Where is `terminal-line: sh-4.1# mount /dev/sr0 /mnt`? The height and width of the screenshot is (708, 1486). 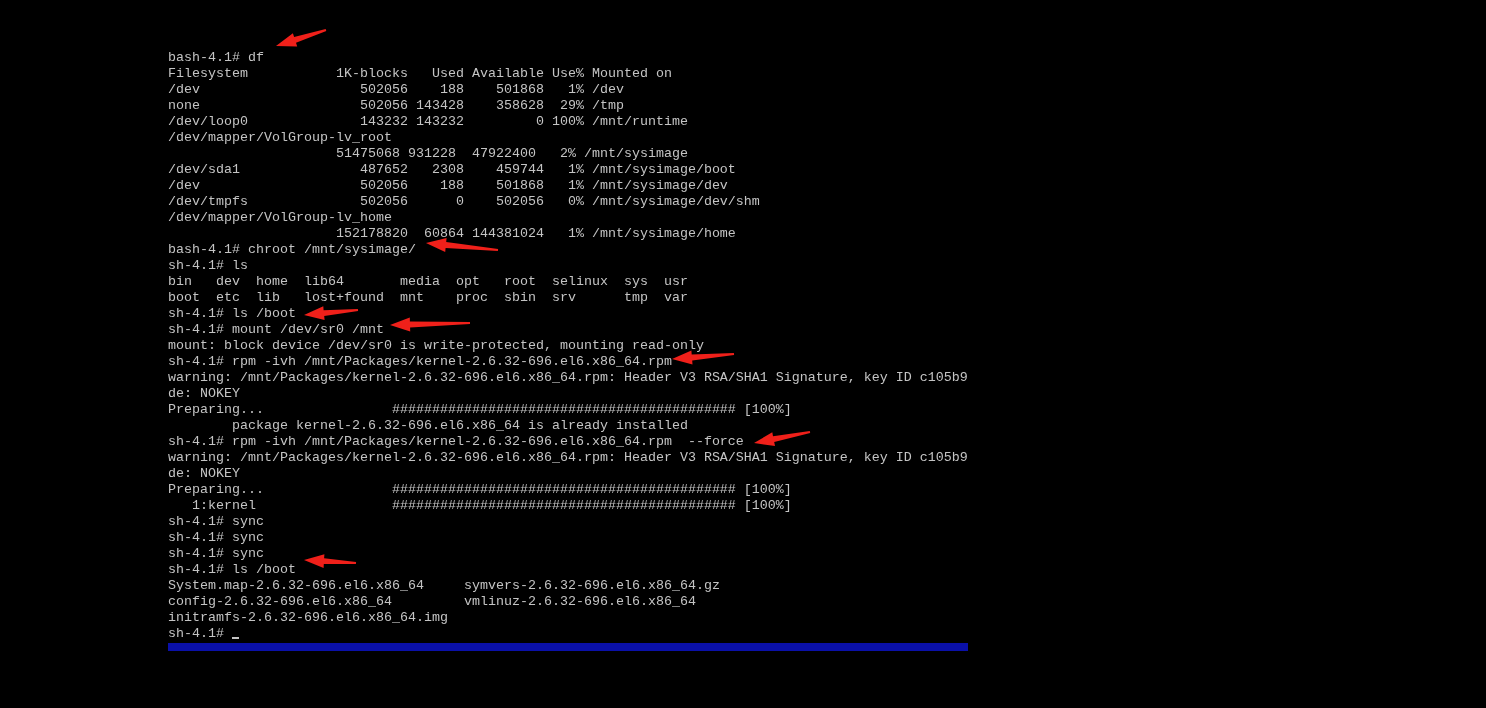 terminal-line: sh-4.1# mount /dev/sr0 /mnt is located at coordinates (276, 330).